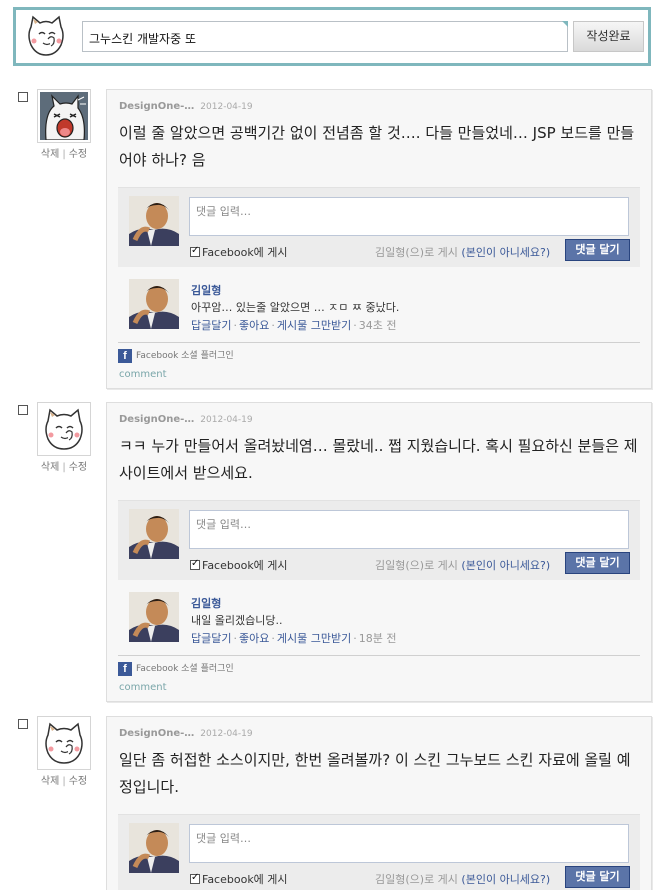 The height and width of the screenshot is (890, 663). Describe the element at coordinates (379, 619) in the screenshot. I see `comment-item: 김일형 내일 올리겠습니당.. 답글달기 · 좋아요 · 게시물 그만받기 · 18분 전` at that location.